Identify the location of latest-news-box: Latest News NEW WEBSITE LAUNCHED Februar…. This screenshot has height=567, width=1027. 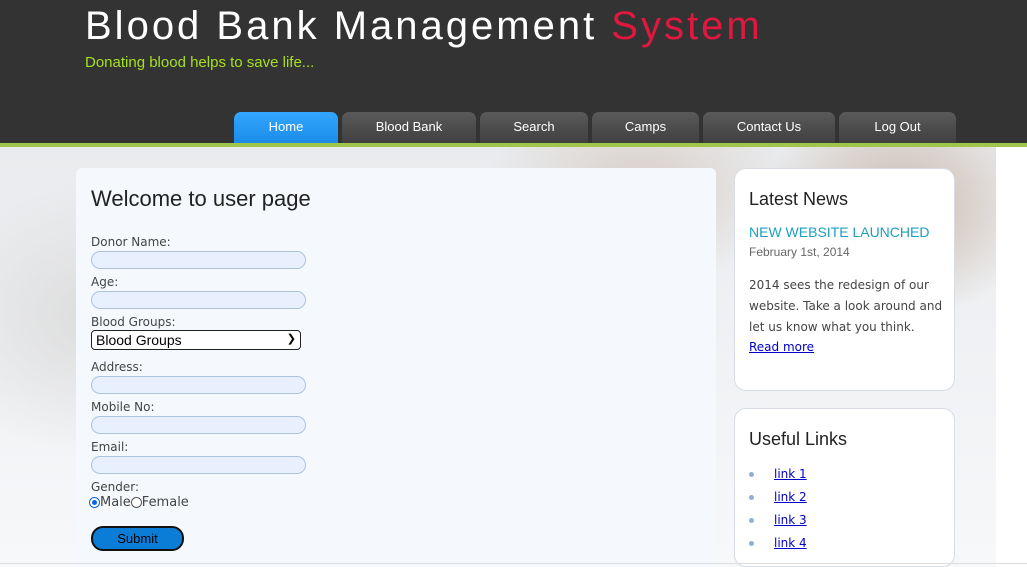
(844, 279).